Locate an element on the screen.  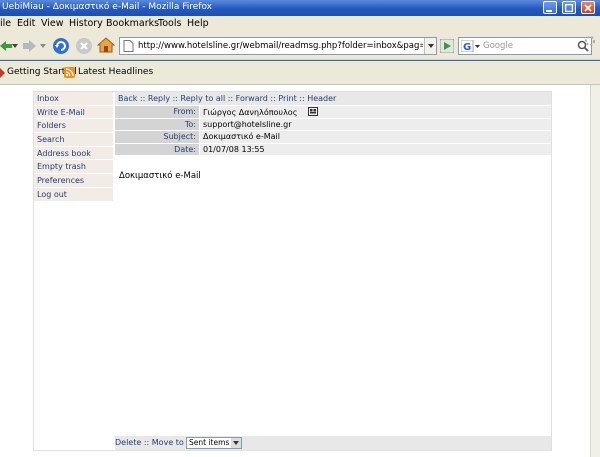
move-to-label: Move to is located at coordinates (167, 442).